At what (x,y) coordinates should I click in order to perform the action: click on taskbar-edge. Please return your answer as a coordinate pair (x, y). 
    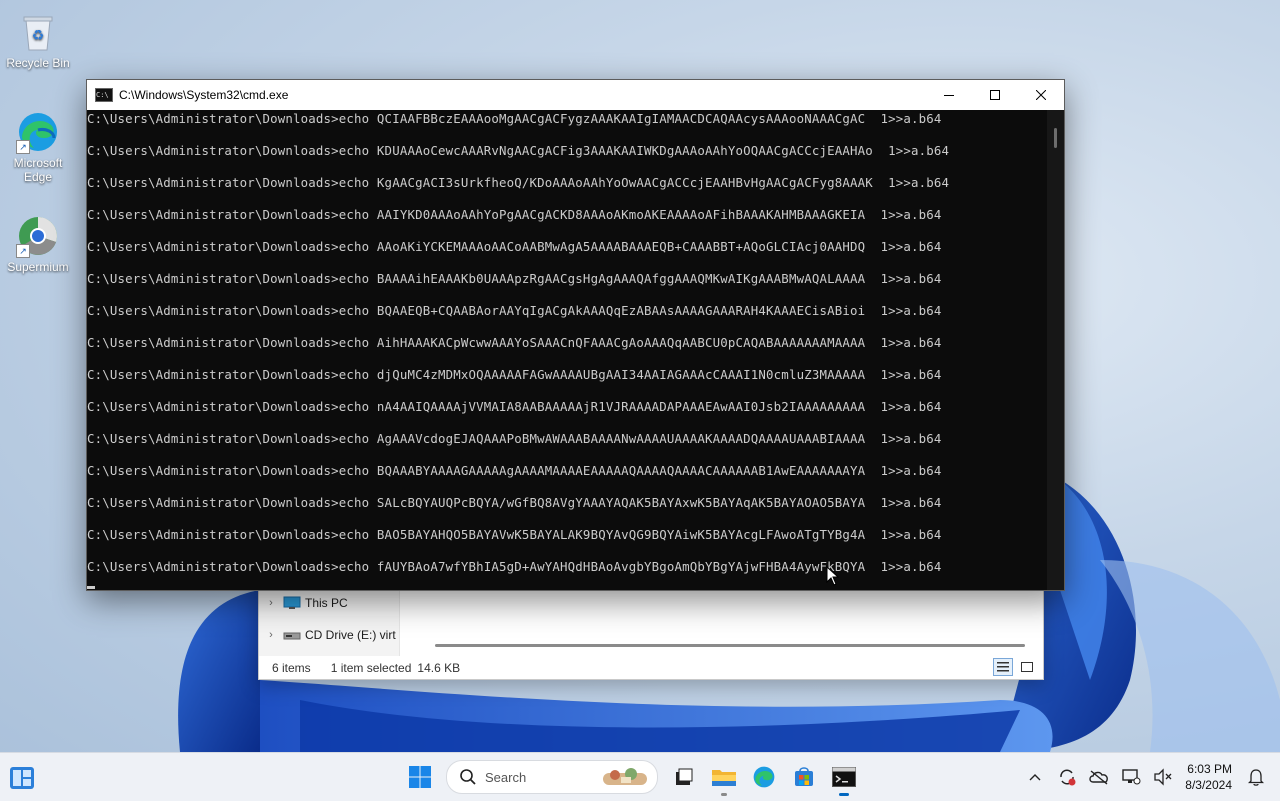
    Looking at the image, I should click on (764, 777).